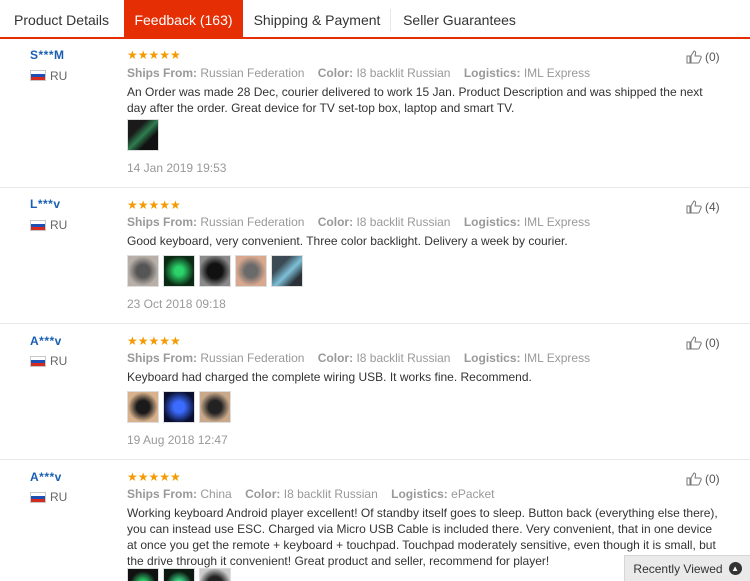 The image size is (750, 581). Describe the element at coordinates (712, 207) in the screenshot. I see `helpful-count: (4)` at that location.